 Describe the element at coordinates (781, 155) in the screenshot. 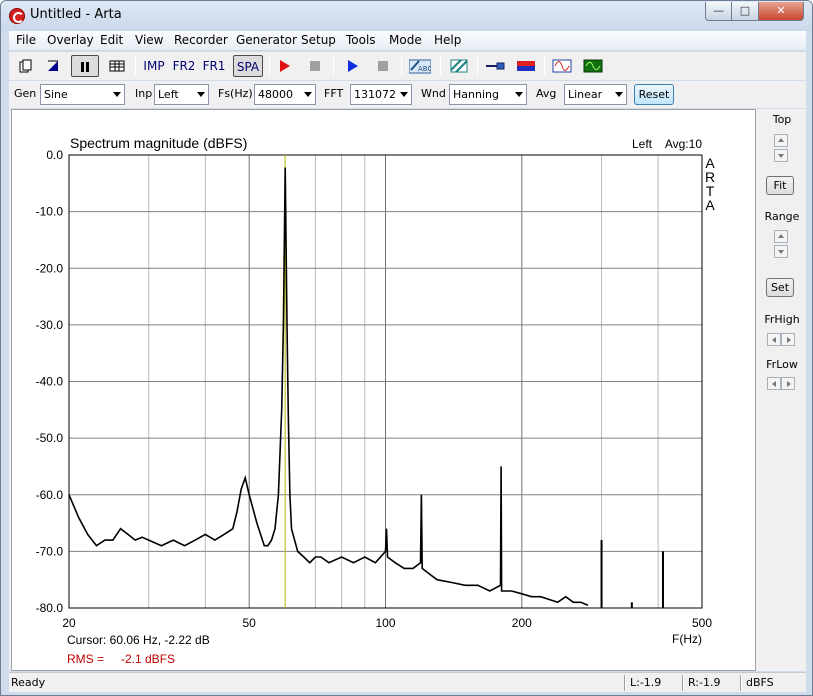

I see `top-down-arrow-icon` at that location.